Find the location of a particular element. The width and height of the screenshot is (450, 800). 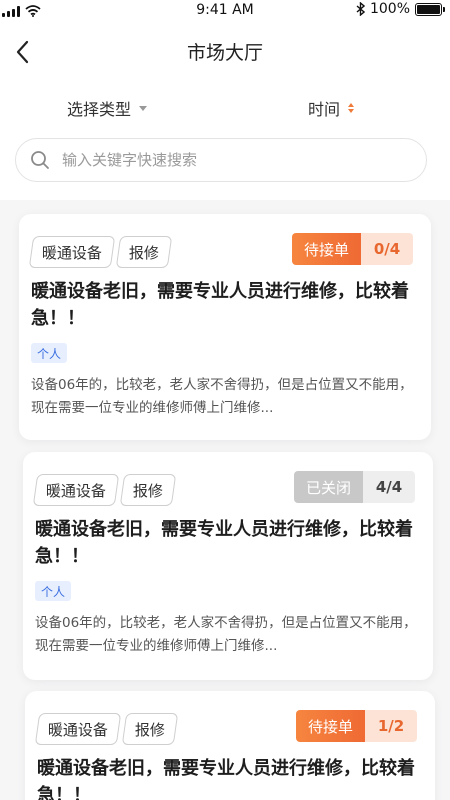

search-box is located at coordinates (221, 160).